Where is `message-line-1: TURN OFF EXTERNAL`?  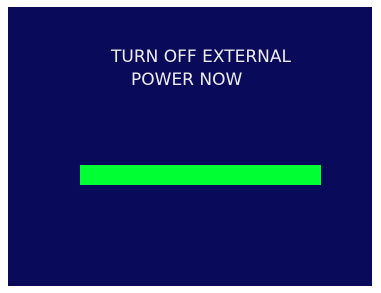 message-line-1: TURN OFF EXTERNAL is located at coordinates (201, 57).